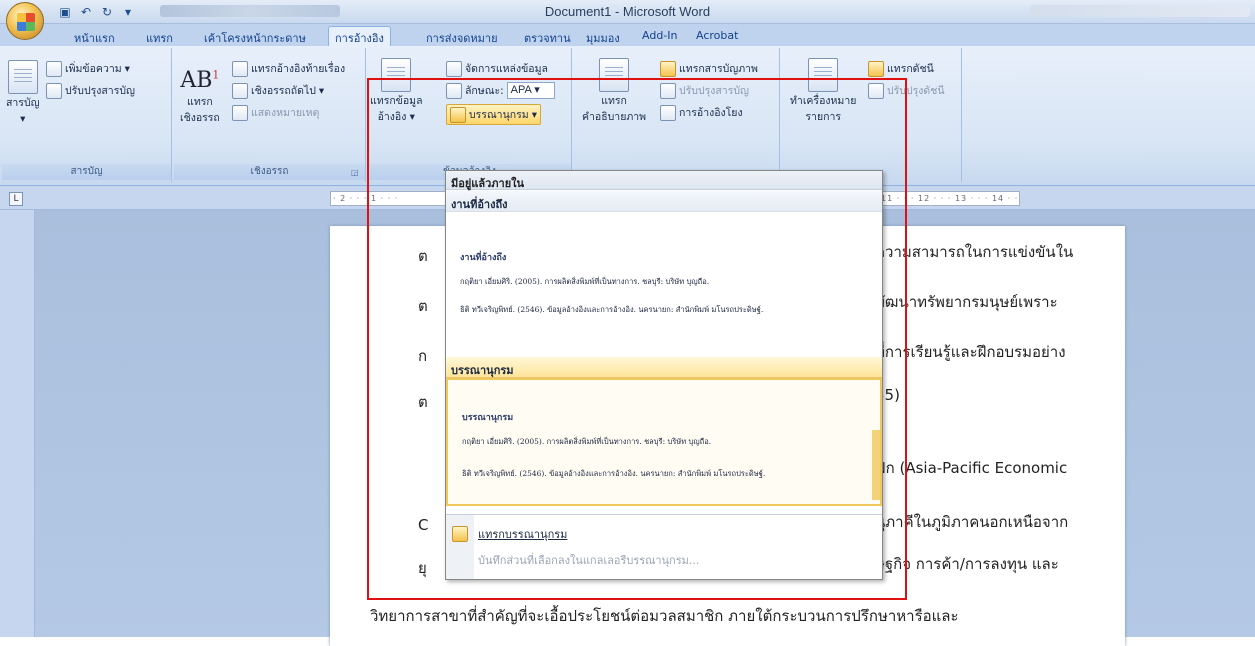 This screenshot has height=646, width=1255. Describe the element at coordinates (664, 534) in the screenshot. I see `insert-bibliography-command: แทรกบรรณานุกรม` at that location.